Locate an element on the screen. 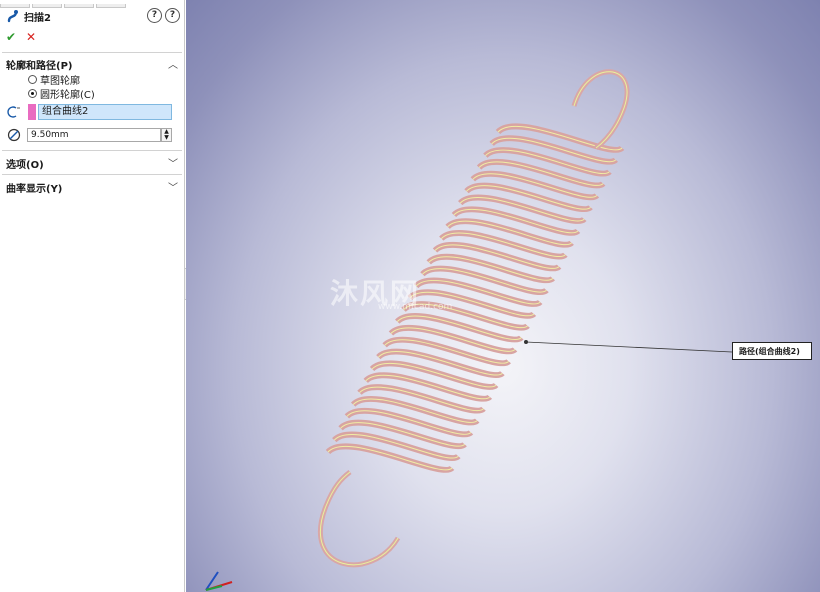 Image resolution: width=820 pixels, height=592 pixels. watermark-url: www.mfcad.com is located at coordinates (415, 307).